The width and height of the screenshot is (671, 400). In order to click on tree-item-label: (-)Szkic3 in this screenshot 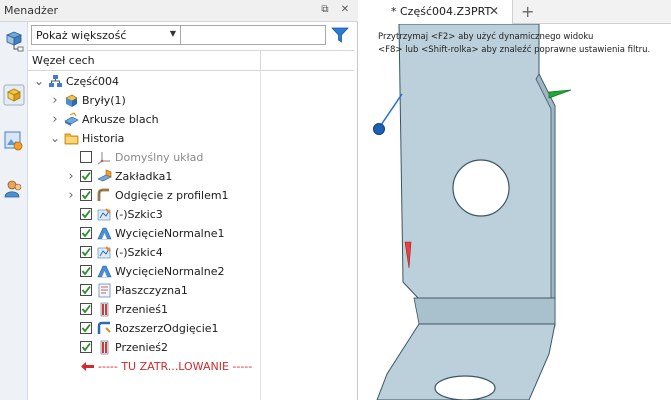, I will do `click(139, 214)`.